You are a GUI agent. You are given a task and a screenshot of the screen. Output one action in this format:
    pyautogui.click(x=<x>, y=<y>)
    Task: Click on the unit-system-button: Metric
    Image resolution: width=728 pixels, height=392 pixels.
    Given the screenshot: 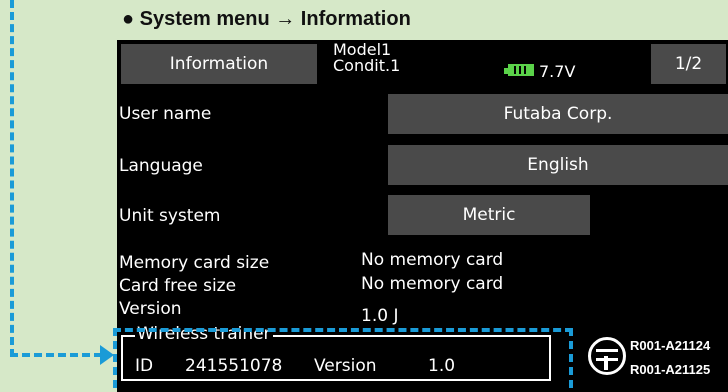 What is the action you would take?
    pyautogui.click(x=489, y=215)
    